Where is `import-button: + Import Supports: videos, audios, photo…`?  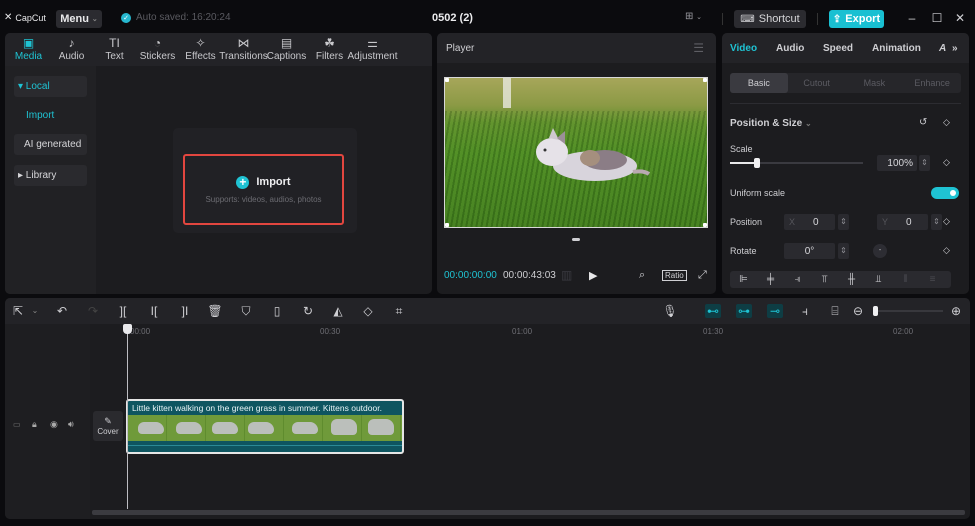
import-button: + Import Supports: videos, audios, photo… is located at coordinates (263, 189).